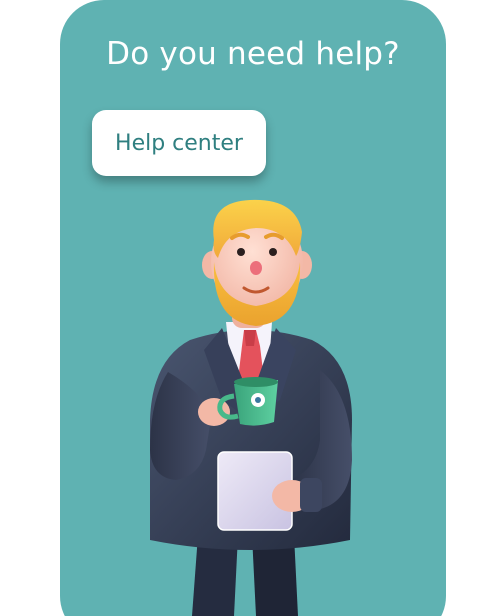 This screenshot has height=616, width=492. I want to click on help-center-button: Help center, so click(179, 143).